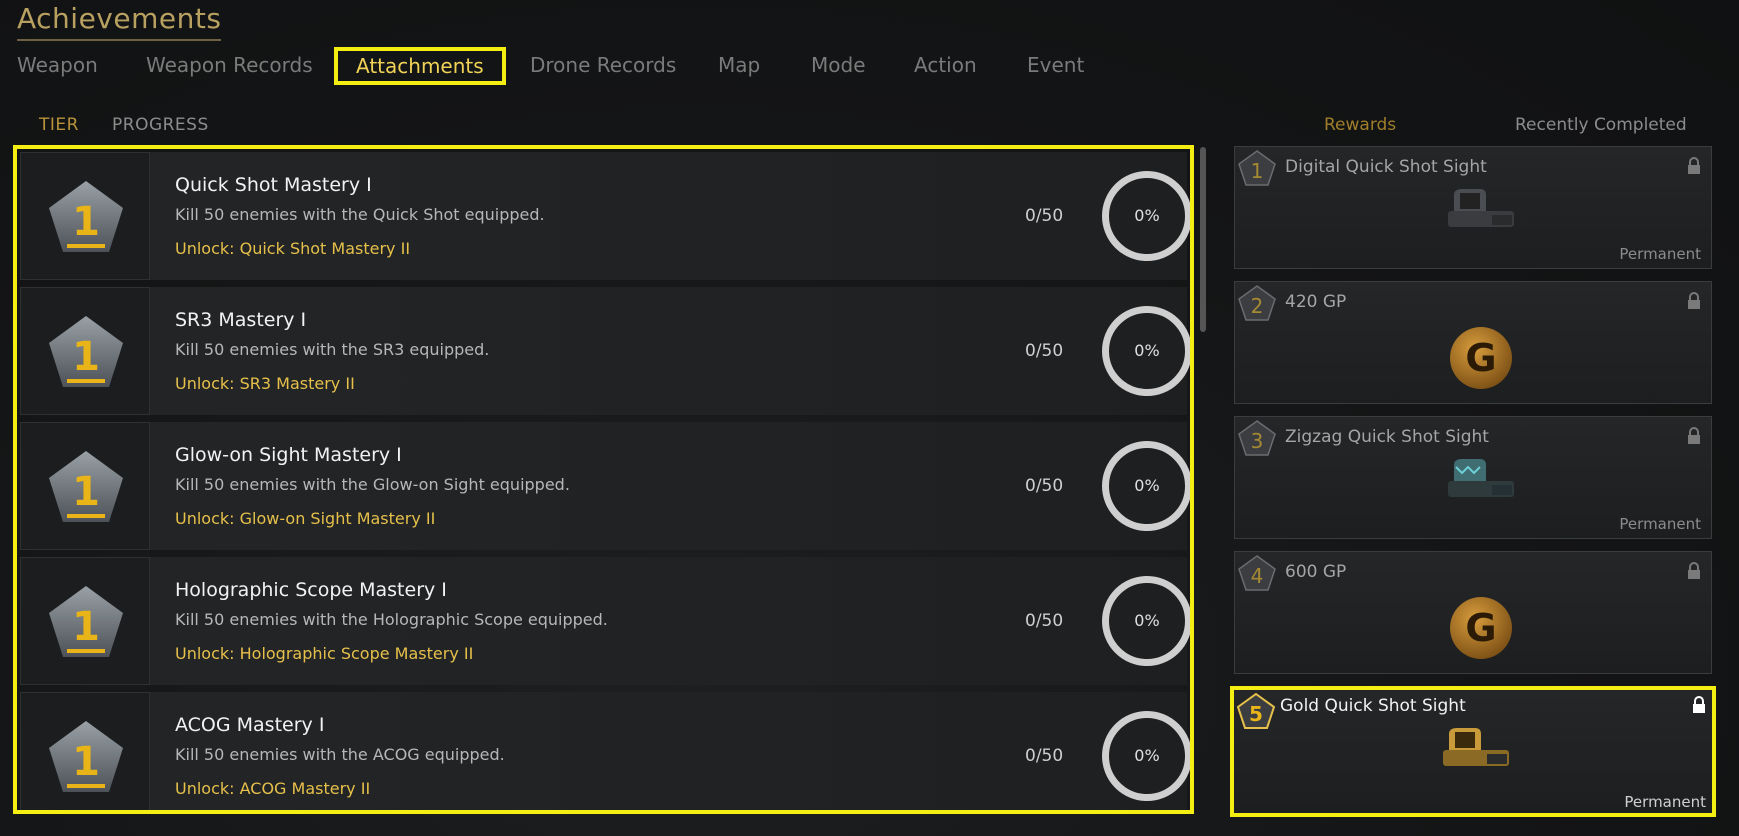 The width and height of the screenshot is (1739, 836). What do you see at coordinates (1316, 572) in the screenshot?
I see `reward-name: 600 GP` at bounding box center [1316, 572].